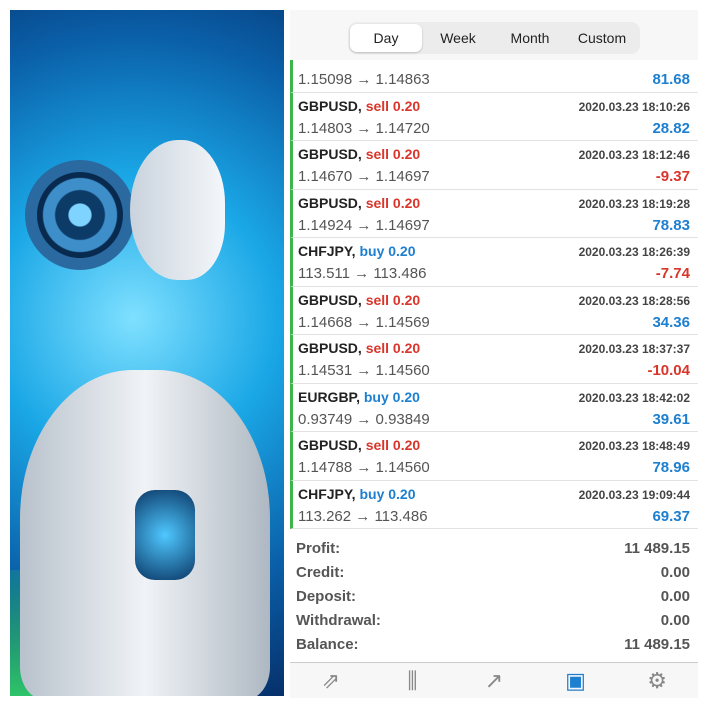 The image size is (703, 706). What do you see at coordinates (634, 446) in the screenshot?
I see `deal-time: 2020.03.23 18:48:49` at bounding box center [634, 446].